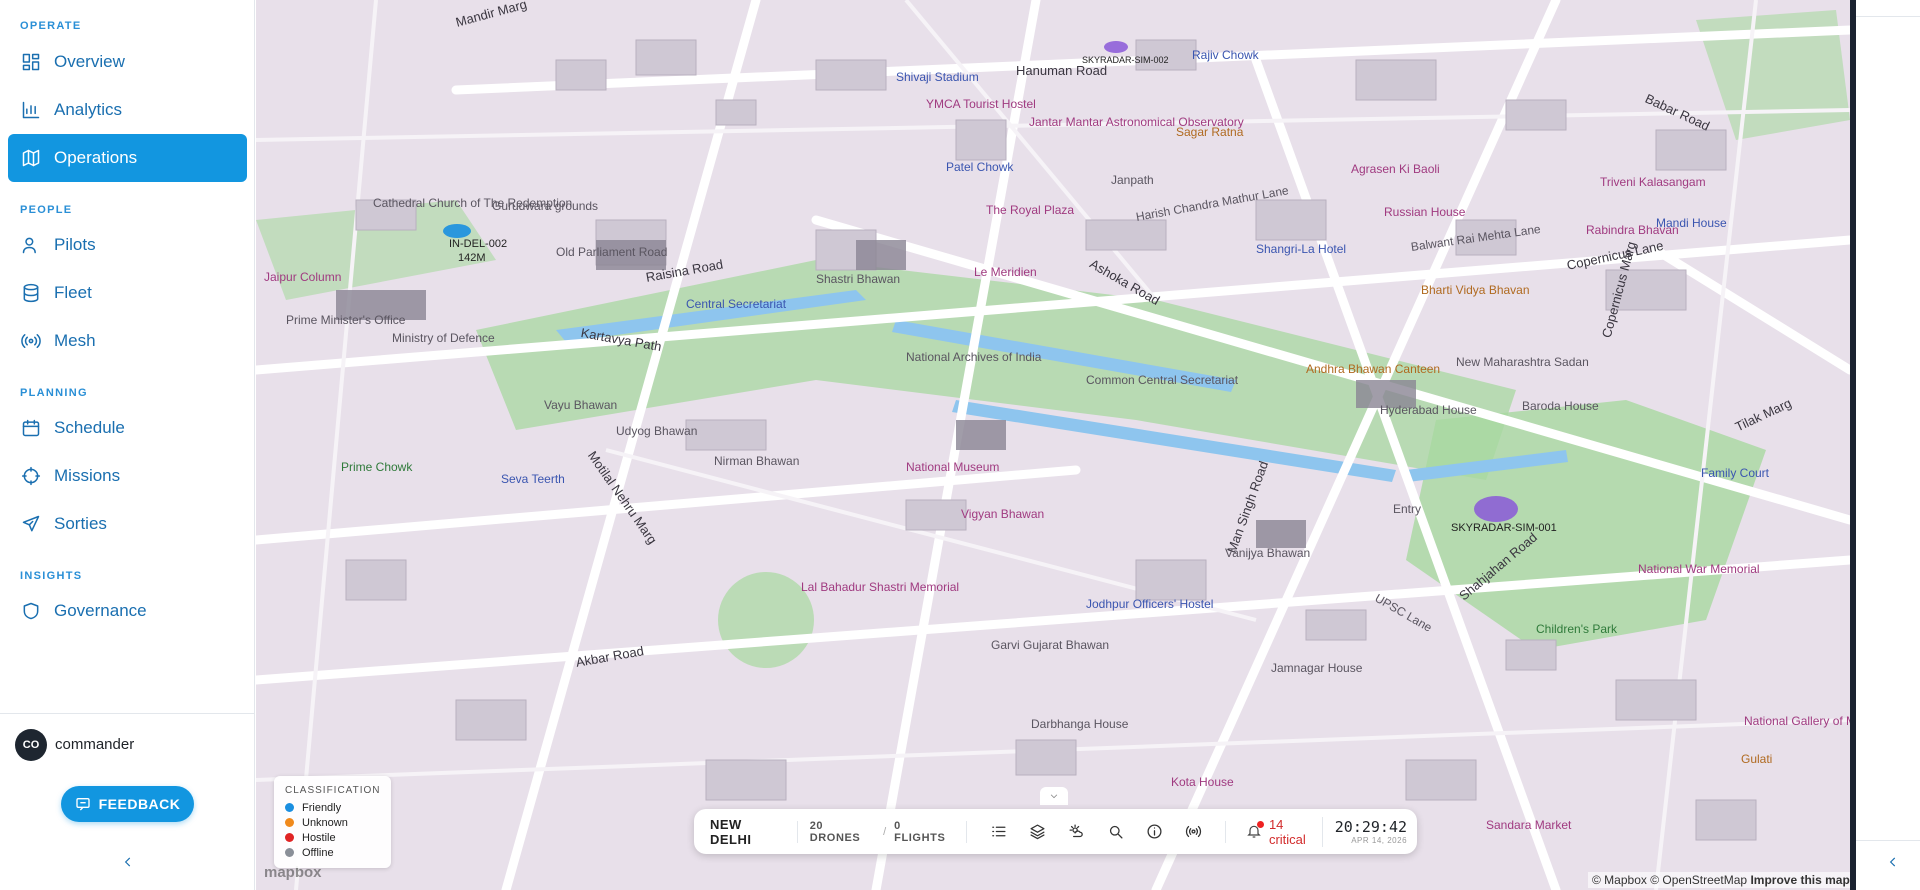  Describe the element at coordinates (127, 428) in the screenshot. I see `nav-item-schedule: Schedule` at that location.